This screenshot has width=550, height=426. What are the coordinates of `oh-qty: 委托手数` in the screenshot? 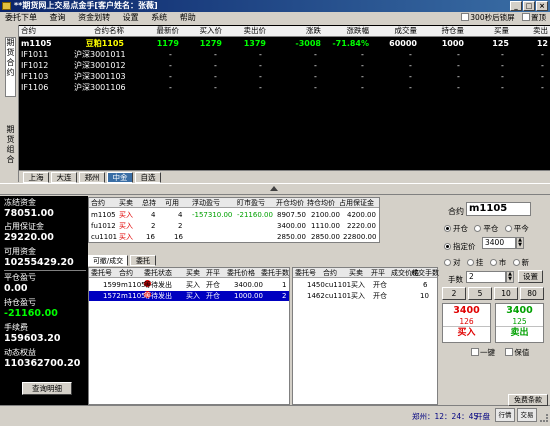 It's located at (275, 273).